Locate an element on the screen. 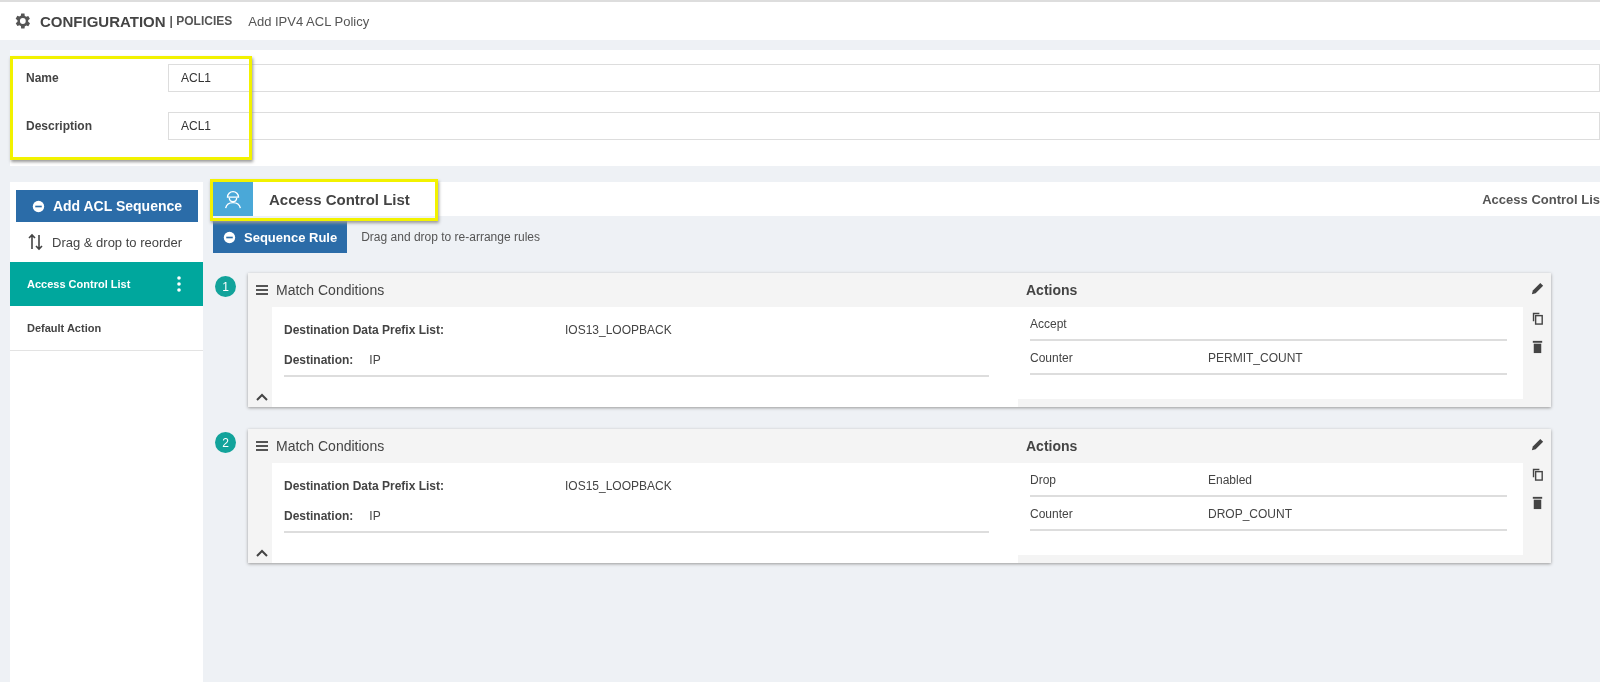 The width and height of the screenshot is (1600, 682). add-sequence-button: Add ACL Sequence is located at coordinates (107, 206).